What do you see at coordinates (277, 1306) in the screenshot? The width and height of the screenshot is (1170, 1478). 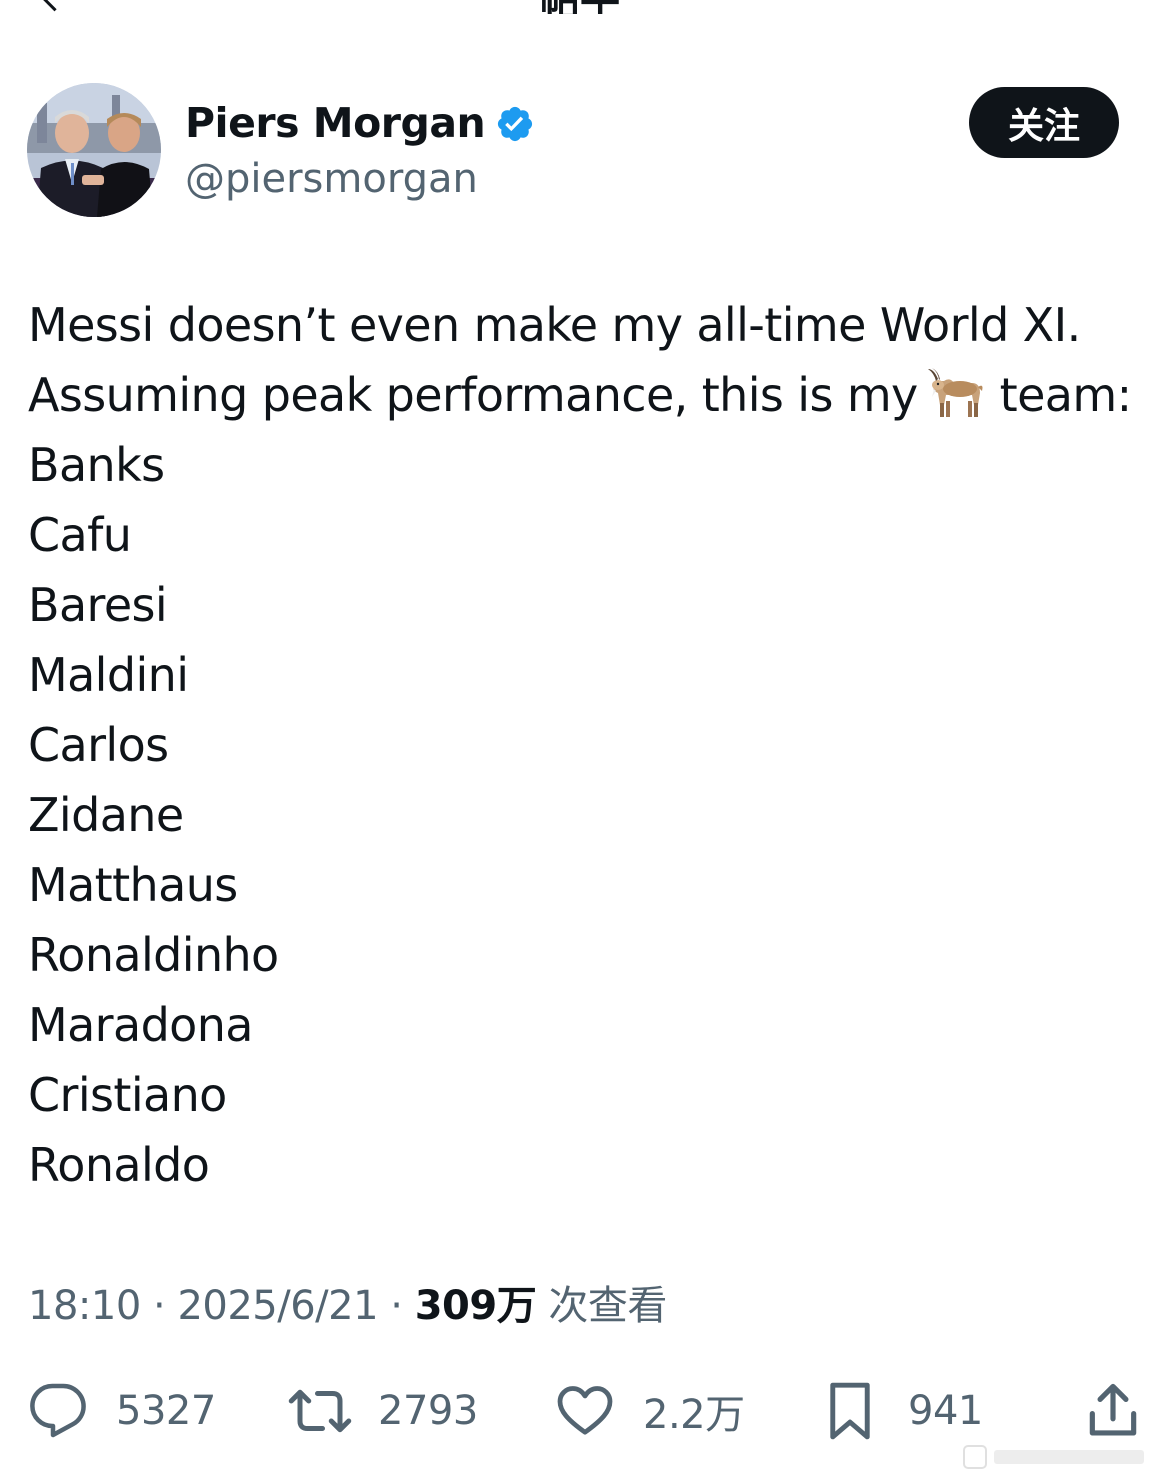 I see `tweet-date: 2025/6/21` at bounding box center [277, 1306].